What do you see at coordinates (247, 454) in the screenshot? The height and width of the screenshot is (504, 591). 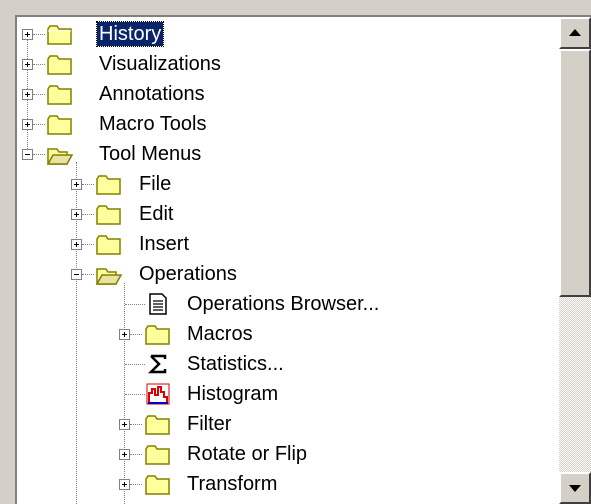 I see `tree-item-label: Rotate or Flip` at bounding box center [247, 454].